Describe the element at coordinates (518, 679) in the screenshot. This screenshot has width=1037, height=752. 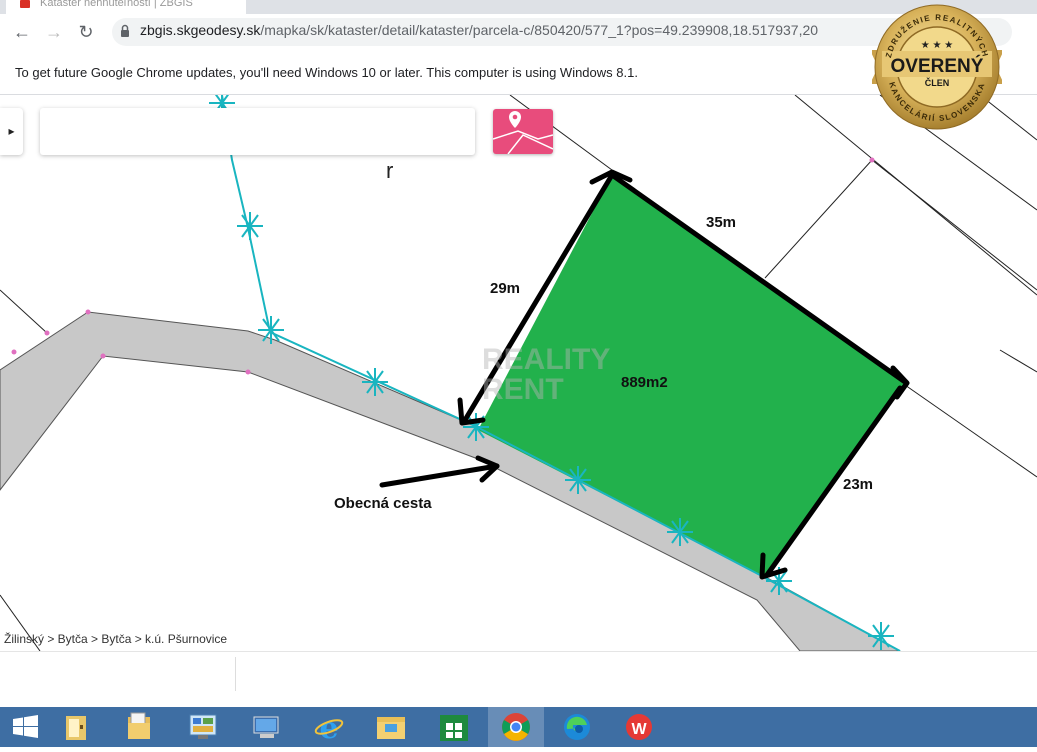
I see `bottom-panel` at that location.